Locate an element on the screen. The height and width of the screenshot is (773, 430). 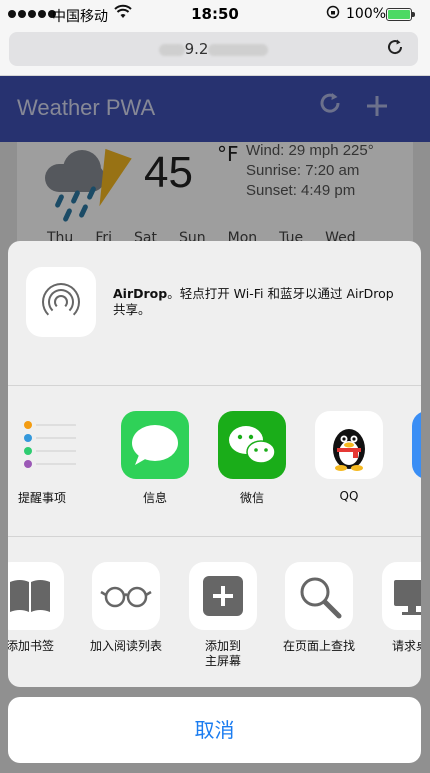
url-text: 9.2 is located at coordinates (196, 49).